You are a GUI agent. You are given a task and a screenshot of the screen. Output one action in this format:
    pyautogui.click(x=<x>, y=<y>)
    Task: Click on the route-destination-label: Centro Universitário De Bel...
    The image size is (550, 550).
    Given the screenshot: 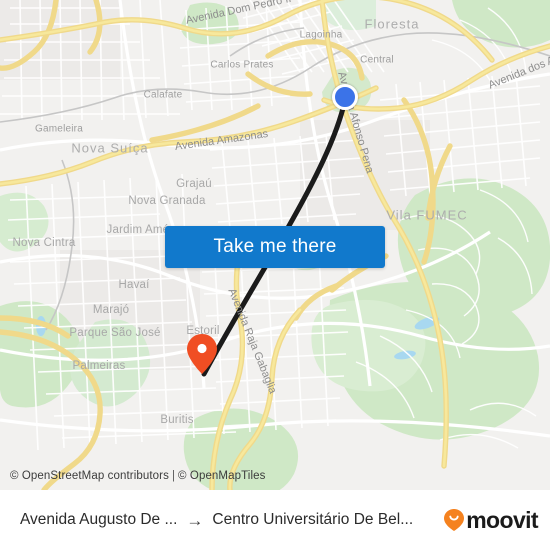 What is the action you would take?
    pyautogui.click(x=313, y=519)
    